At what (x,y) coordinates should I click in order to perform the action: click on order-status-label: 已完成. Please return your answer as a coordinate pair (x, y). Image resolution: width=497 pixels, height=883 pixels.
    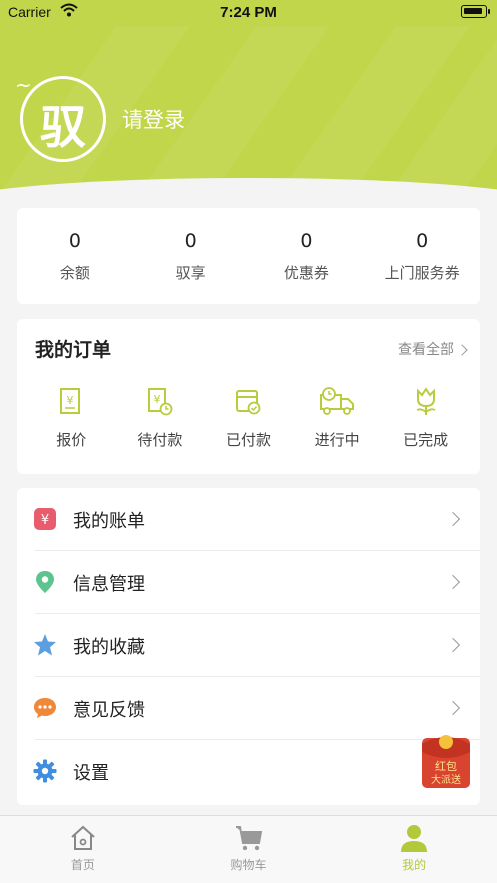
    Looking at the image, I should click on (426, 440).